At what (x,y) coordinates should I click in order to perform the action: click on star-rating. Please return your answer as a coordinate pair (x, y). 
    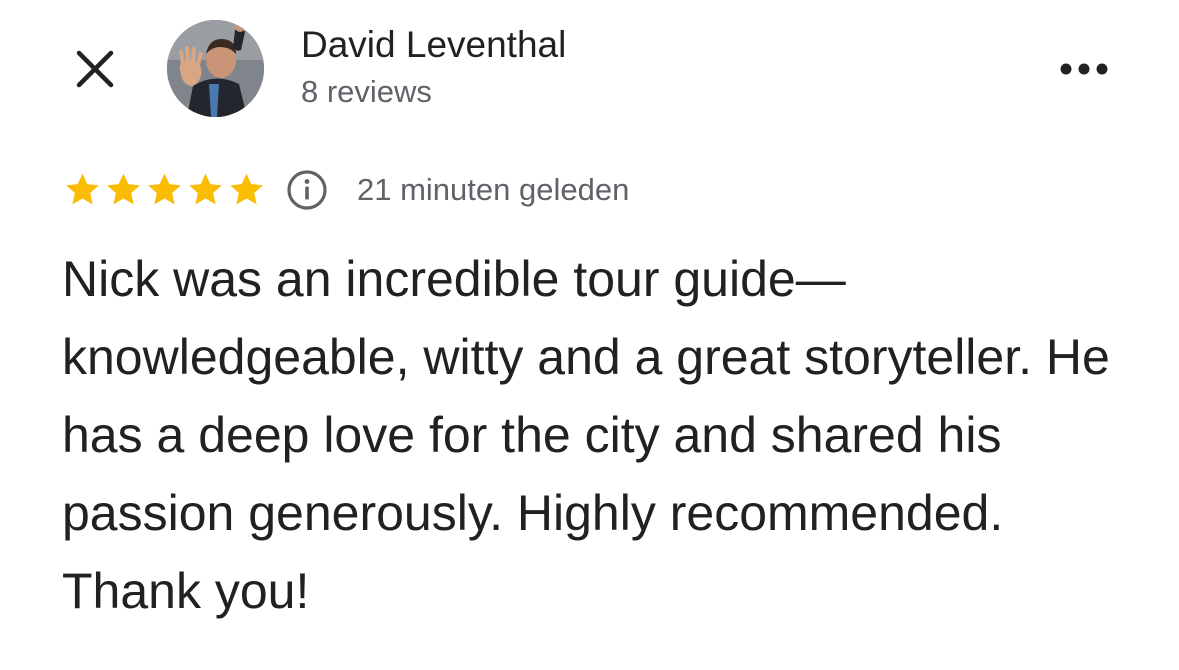
    Looking at the image, I should click on (164, 190).